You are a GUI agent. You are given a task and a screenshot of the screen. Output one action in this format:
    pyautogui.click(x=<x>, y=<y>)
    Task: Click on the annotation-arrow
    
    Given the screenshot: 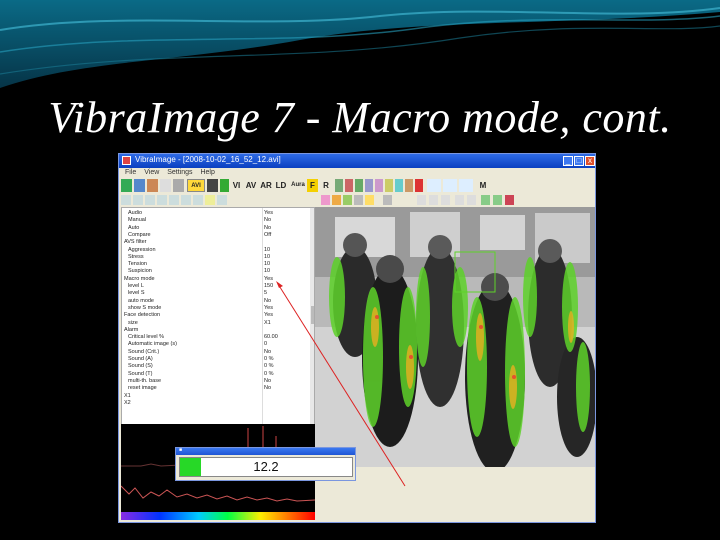 What is the action you would take?
    pyautogui.click(x=341, y=384)
    